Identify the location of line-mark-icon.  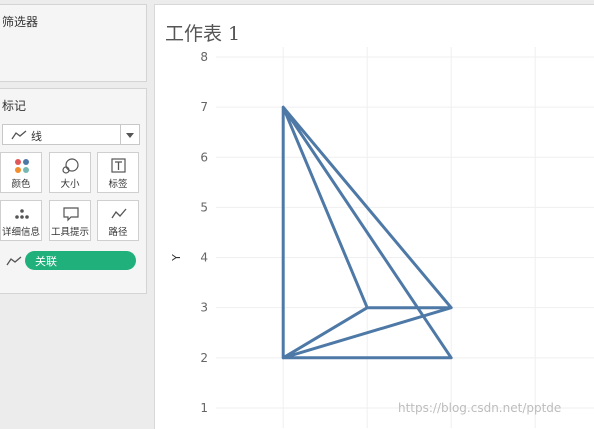
(19, 135).